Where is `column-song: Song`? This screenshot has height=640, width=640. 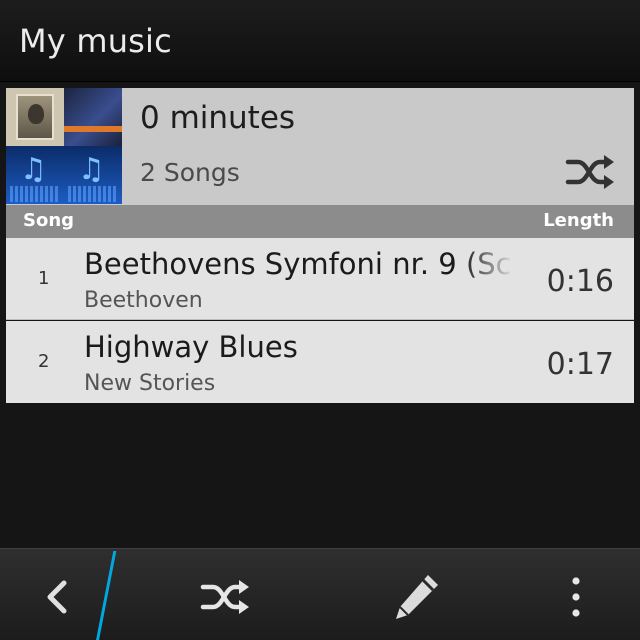
column-song: Song is located at coordinates (49, 220).